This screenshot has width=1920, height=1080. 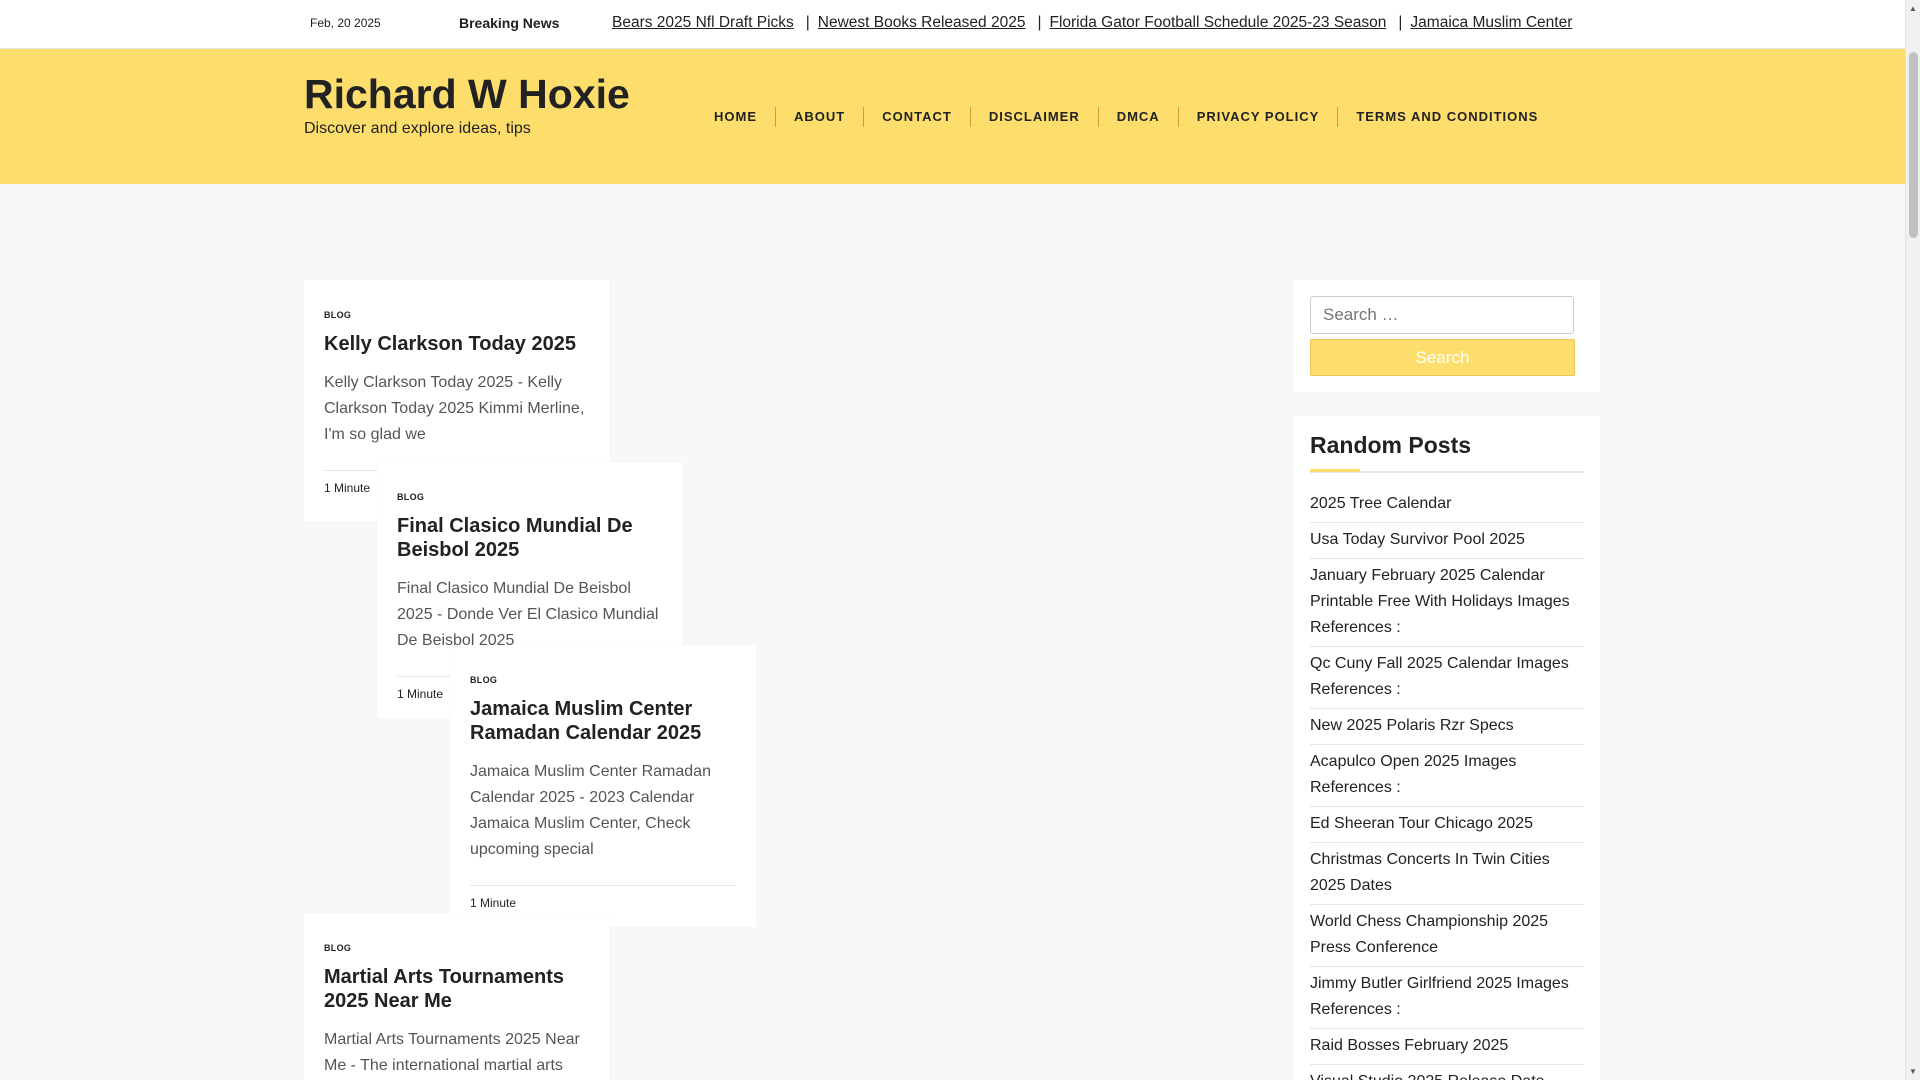 I want to click on breaking-news-label: Breaking News, so click(x=509, y=23).